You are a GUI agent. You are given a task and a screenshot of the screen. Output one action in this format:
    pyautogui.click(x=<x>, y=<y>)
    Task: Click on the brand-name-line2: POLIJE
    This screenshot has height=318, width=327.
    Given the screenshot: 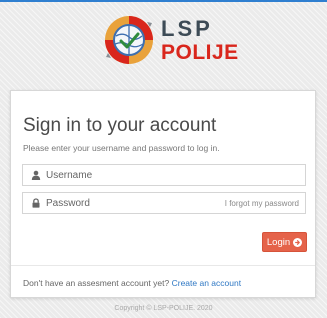 What is the action you would take?
    pyautogui.click(x=200, y=52)
    